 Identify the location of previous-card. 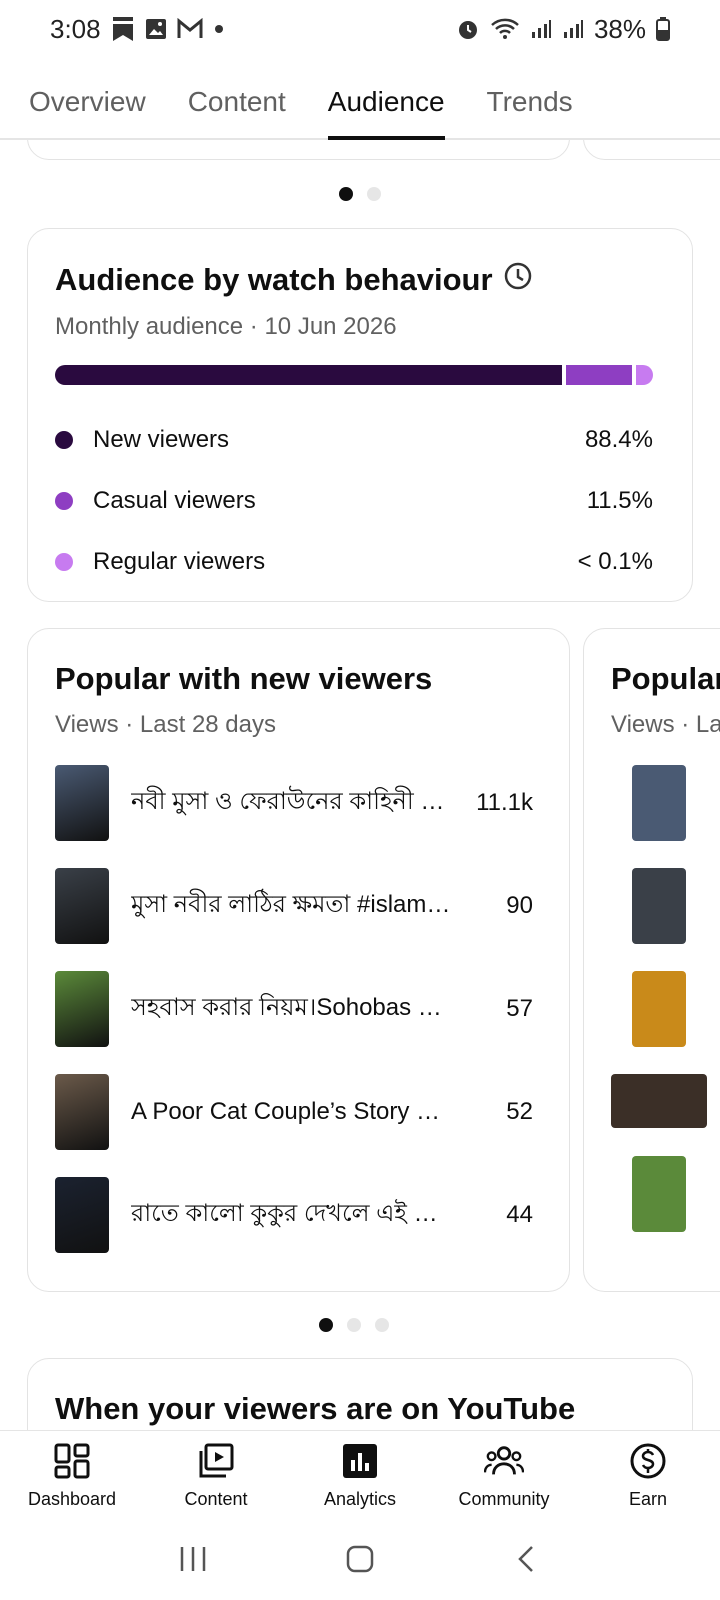
(298, 150).